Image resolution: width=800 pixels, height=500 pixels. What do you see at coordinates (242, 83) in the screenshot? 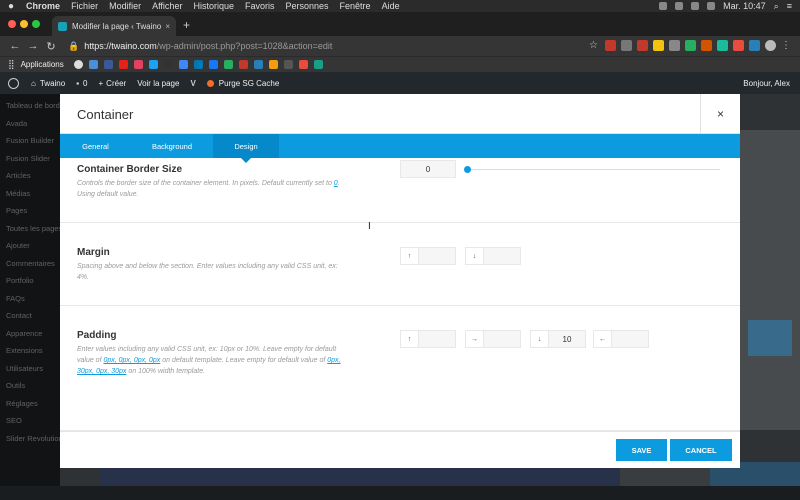
I see `wp-cache-link: Purge SG Cache` at bounding box center [242, 83].